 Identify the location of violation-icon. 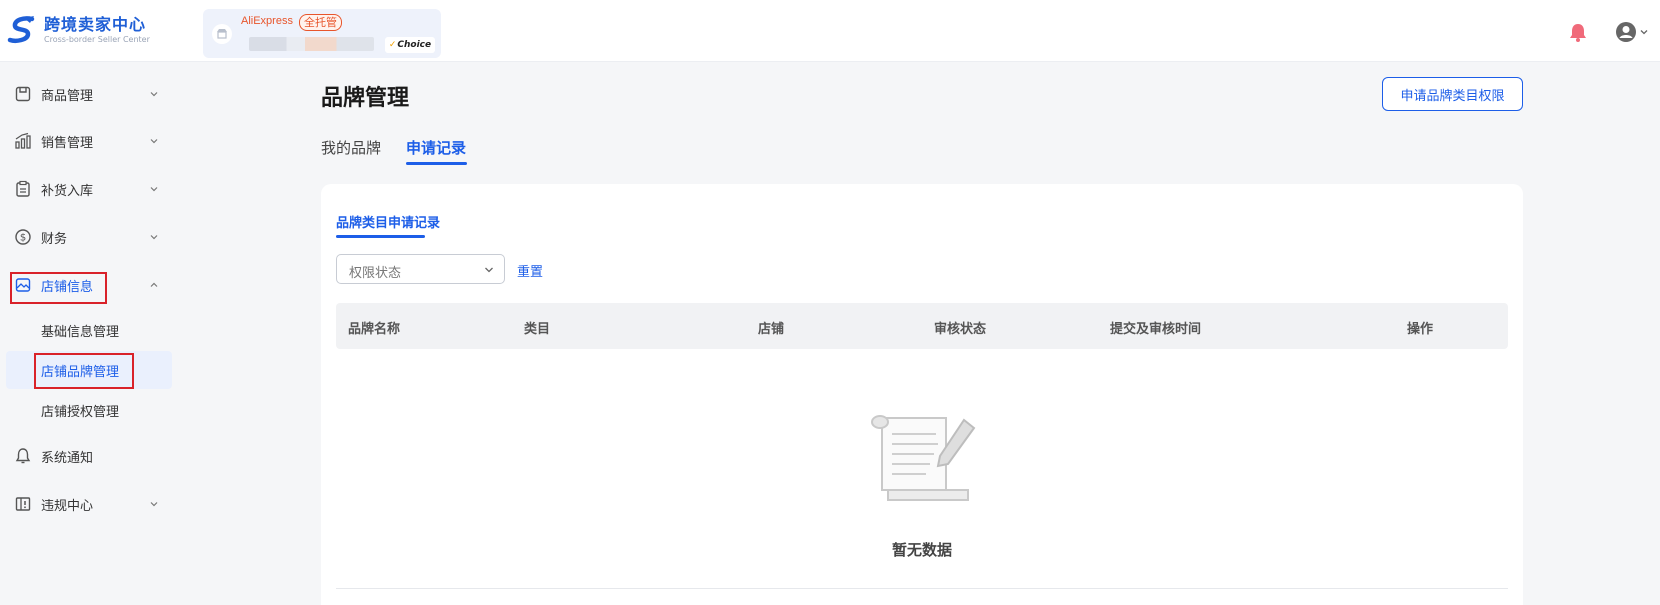
(23, 504).